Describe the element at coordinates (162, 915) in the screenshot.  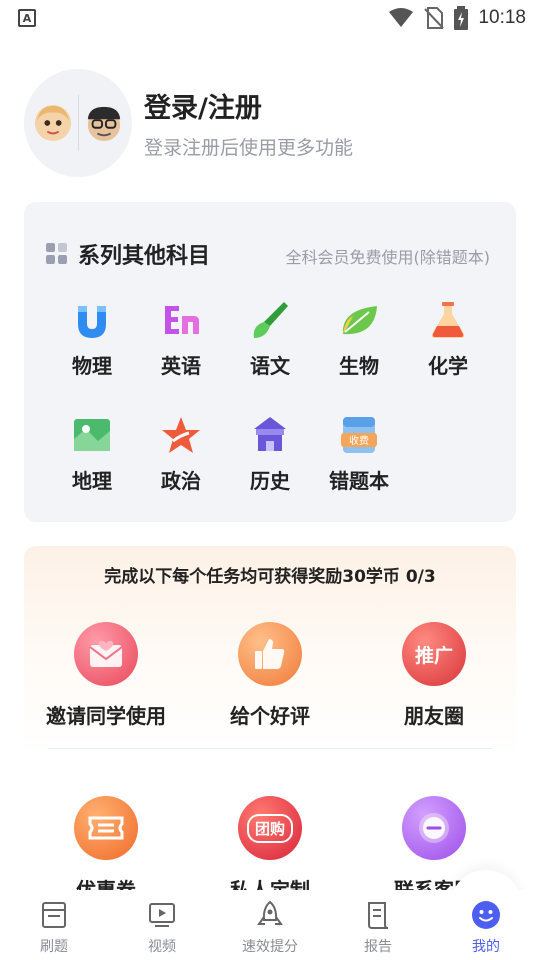
I see `video-icon` at that location.